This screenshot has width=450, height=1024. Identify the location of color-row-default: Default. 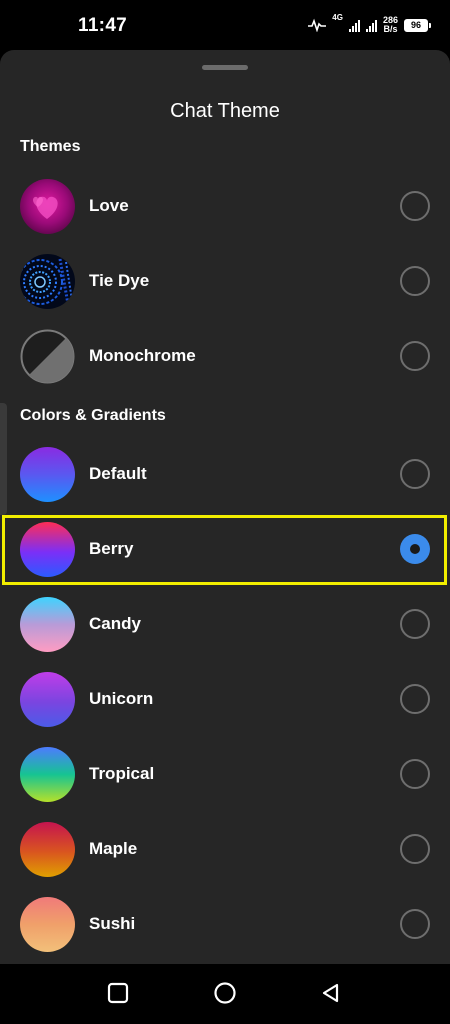
(225, 474).